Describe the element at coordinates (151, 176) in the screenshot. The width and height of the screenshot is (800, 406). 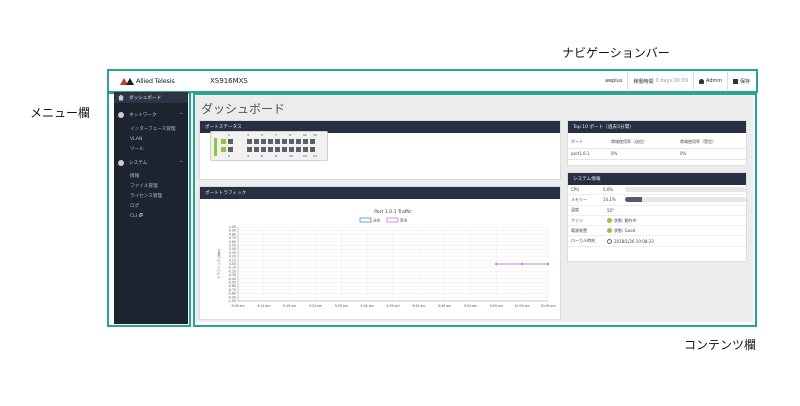
I see `sidebar-item-info: 情報` at that location.